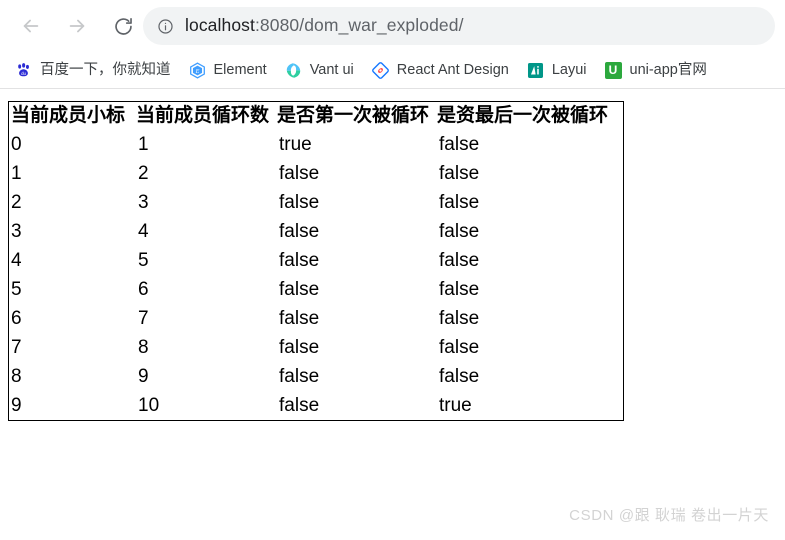  I want to click on cell-index: 7, so click(16, 347).